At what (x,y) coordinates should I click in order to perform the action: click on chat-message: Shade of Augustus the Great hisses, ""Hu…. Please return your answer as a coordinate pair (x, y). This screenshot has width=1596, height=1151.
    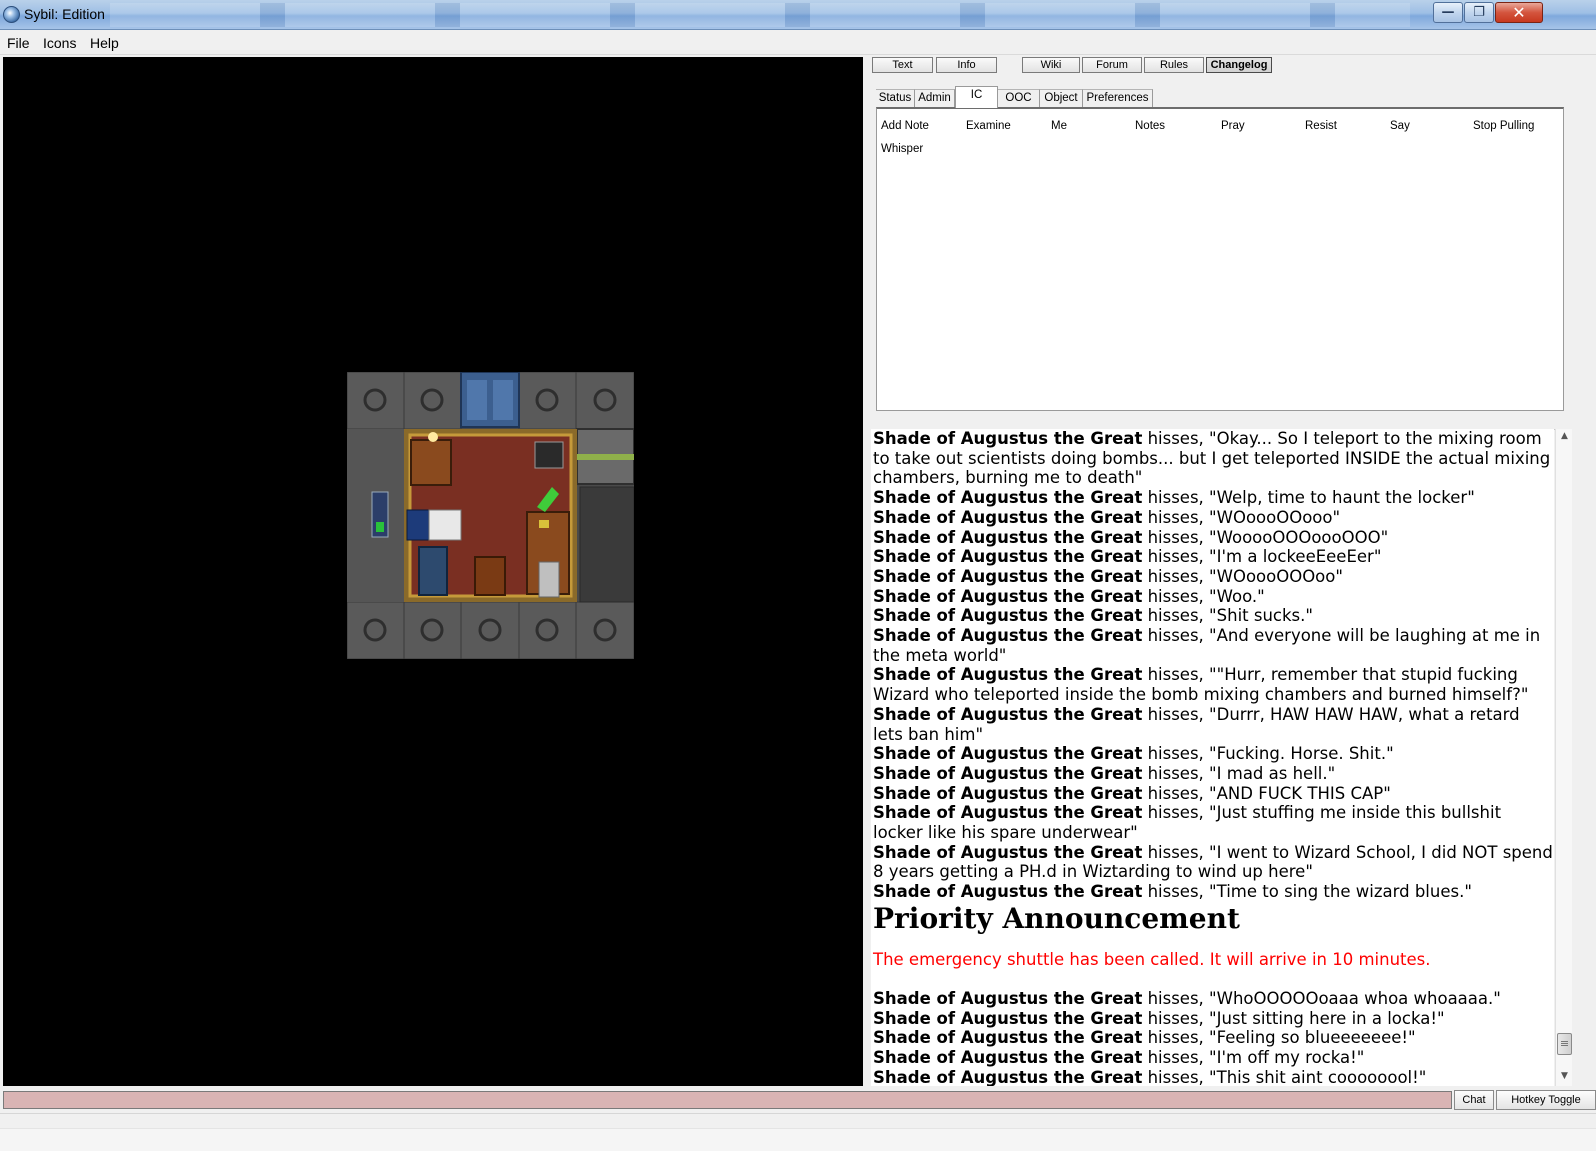
    Looking at the image, I should click on (1212, 684).